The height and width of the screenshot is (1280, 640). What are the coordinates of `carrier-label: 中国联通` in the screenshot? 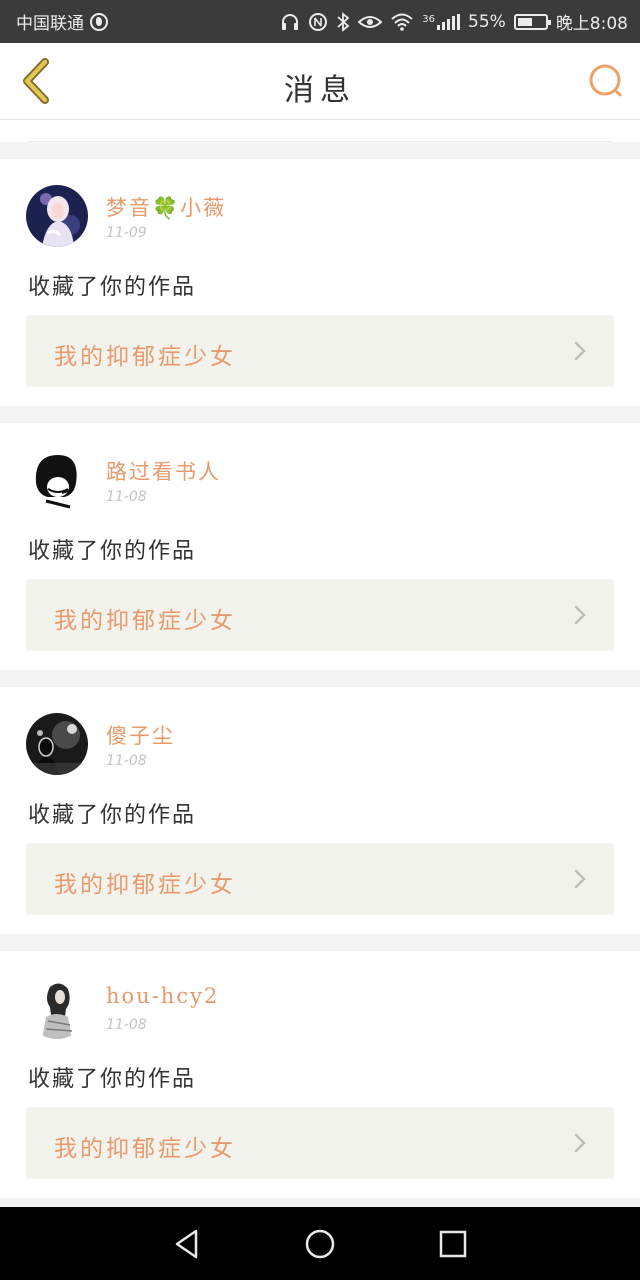 It's located at (50, 24).